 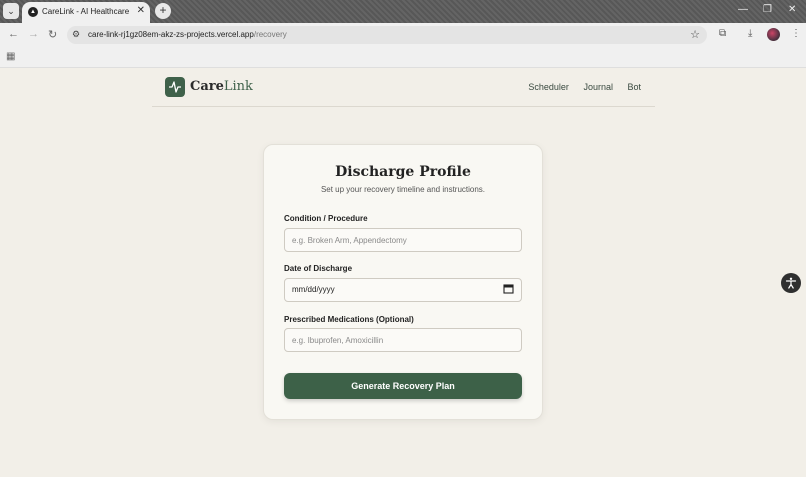 What do you see at coordinates (750, 33) in the screenshot?
I see `download-icon: ⤓` at bounding box center [750, 33].